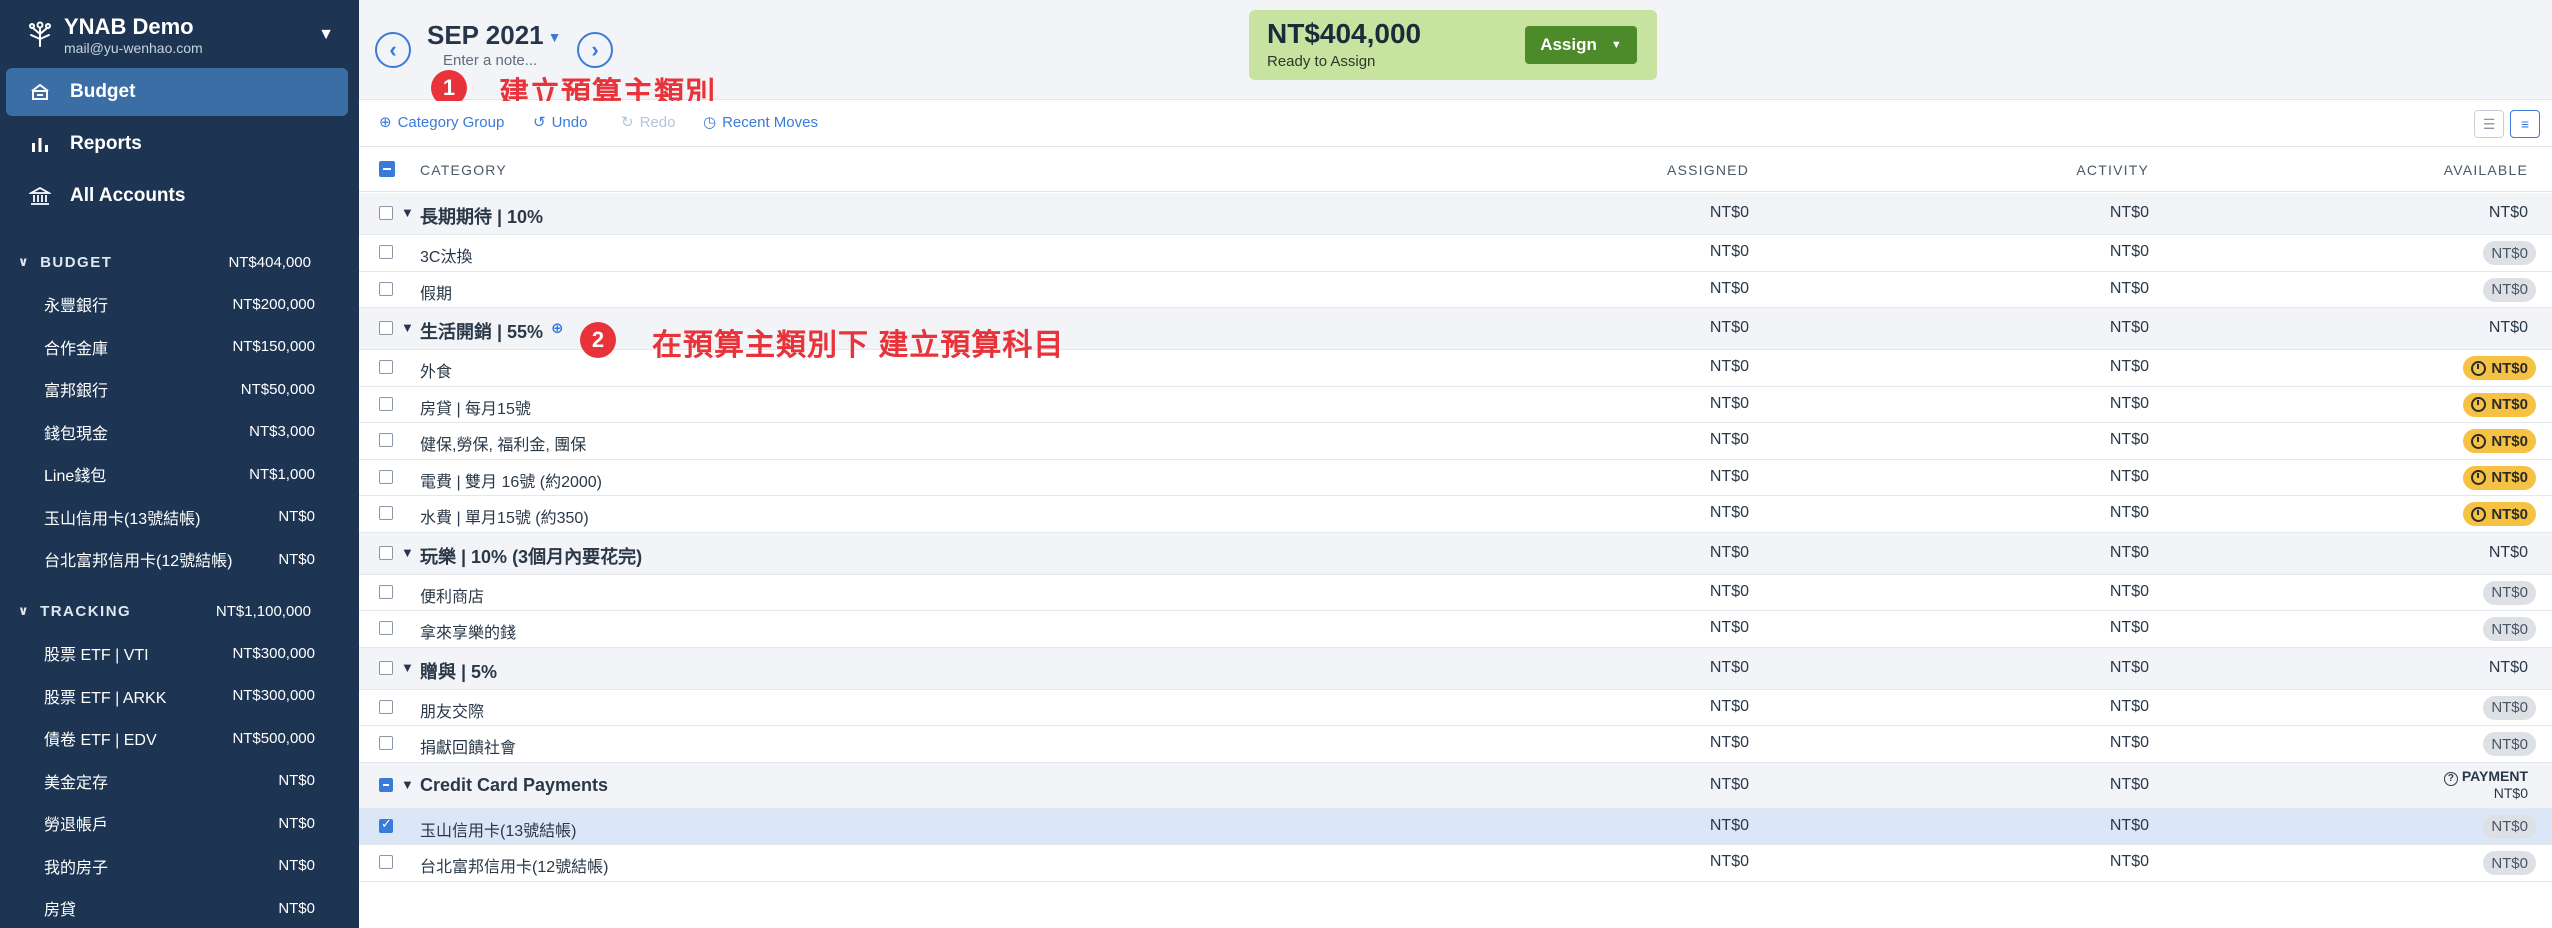 The width and height of the screenshot is (2552, 928). What do you see at coordinates (441, 122) in the screenshot?
I see `add-category-group-button: ⊕ Category Group` at bounding box center [441, 122].